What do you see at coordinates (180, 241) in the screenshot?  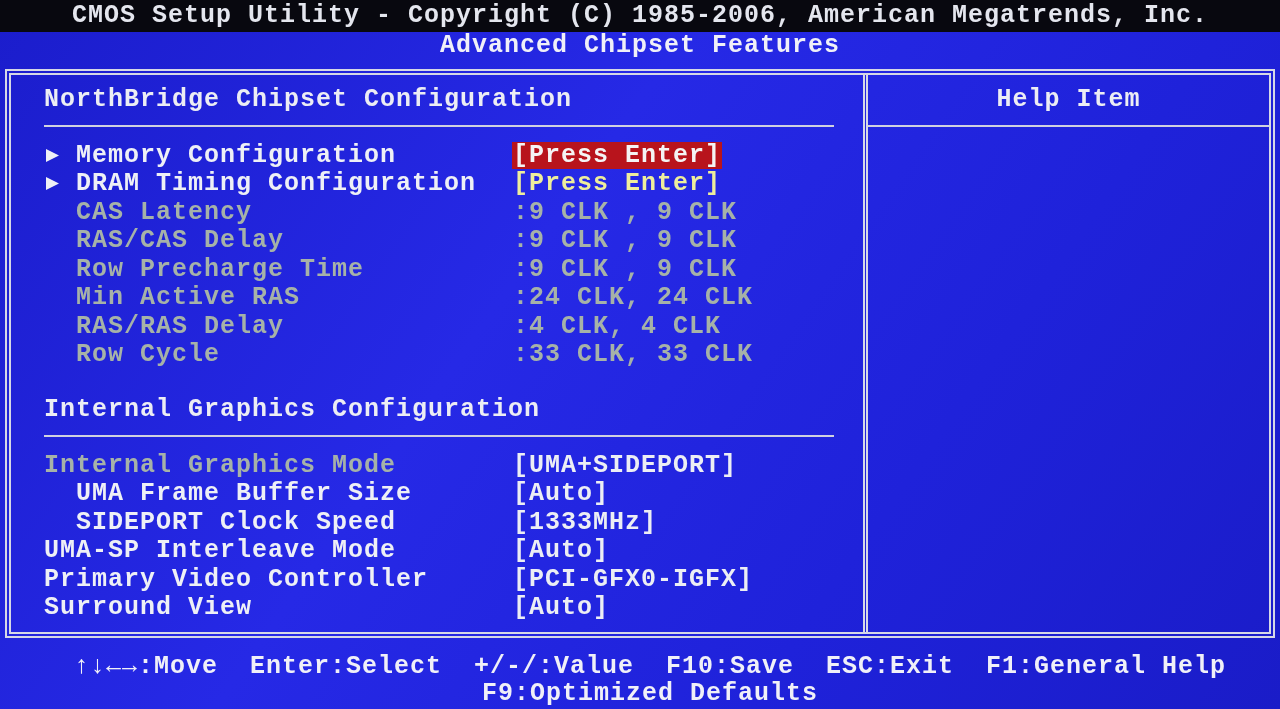 I see `setting-label: RAS/CAS Delay` at bounding box center [180, 241].